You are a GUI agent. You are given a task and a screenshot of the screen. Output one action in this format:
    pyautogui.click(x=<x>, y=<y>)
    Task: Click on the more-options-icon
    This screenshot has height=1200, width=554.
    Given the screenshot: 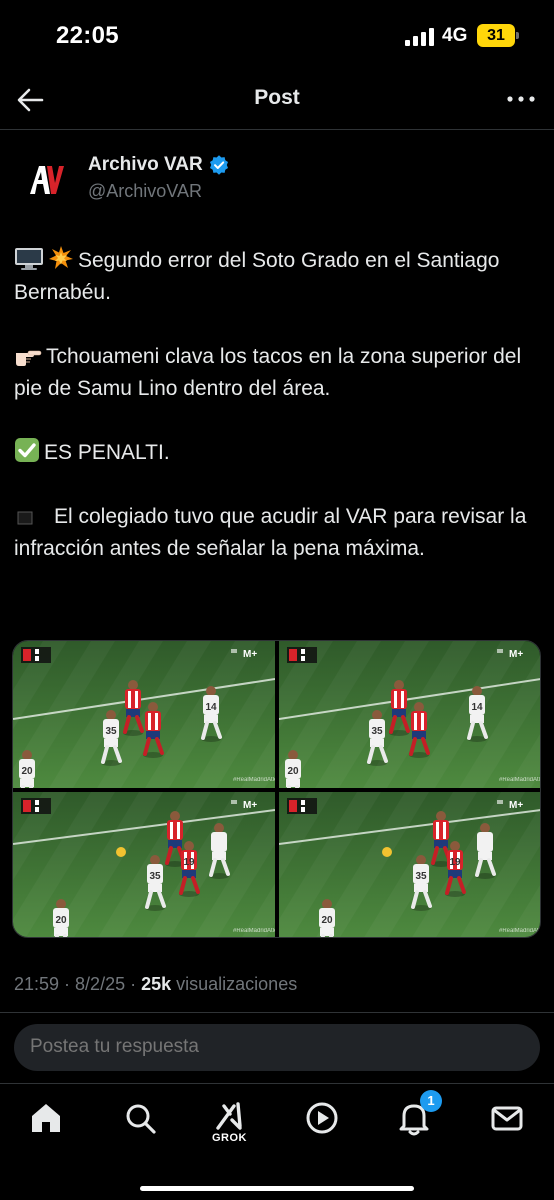 What is the action you would take?
    pyautogui.click(x=521, y=99)
    